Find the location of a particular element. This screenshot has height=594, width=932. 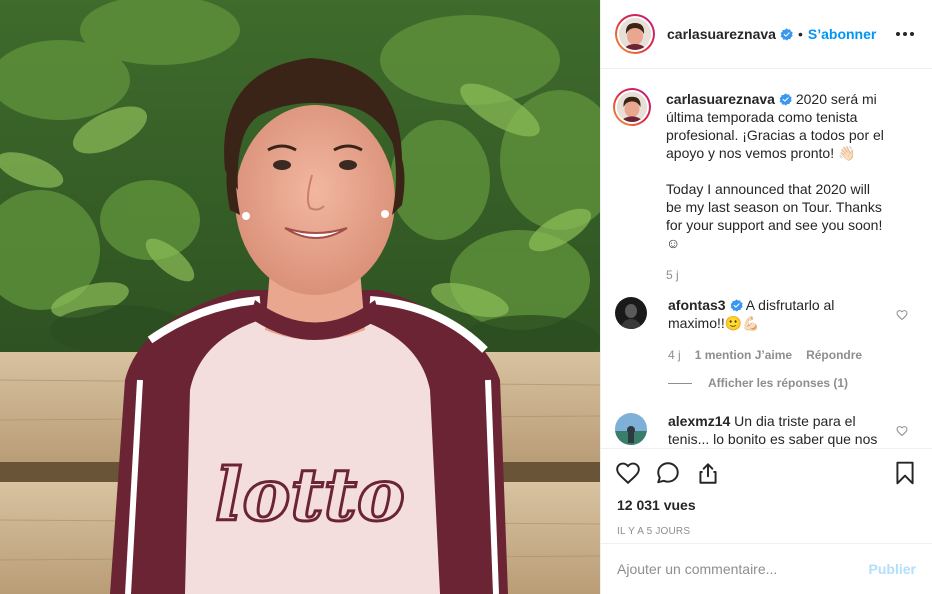

post-date: IL Y A 5 JOURS is located at coordinates (766, 531).